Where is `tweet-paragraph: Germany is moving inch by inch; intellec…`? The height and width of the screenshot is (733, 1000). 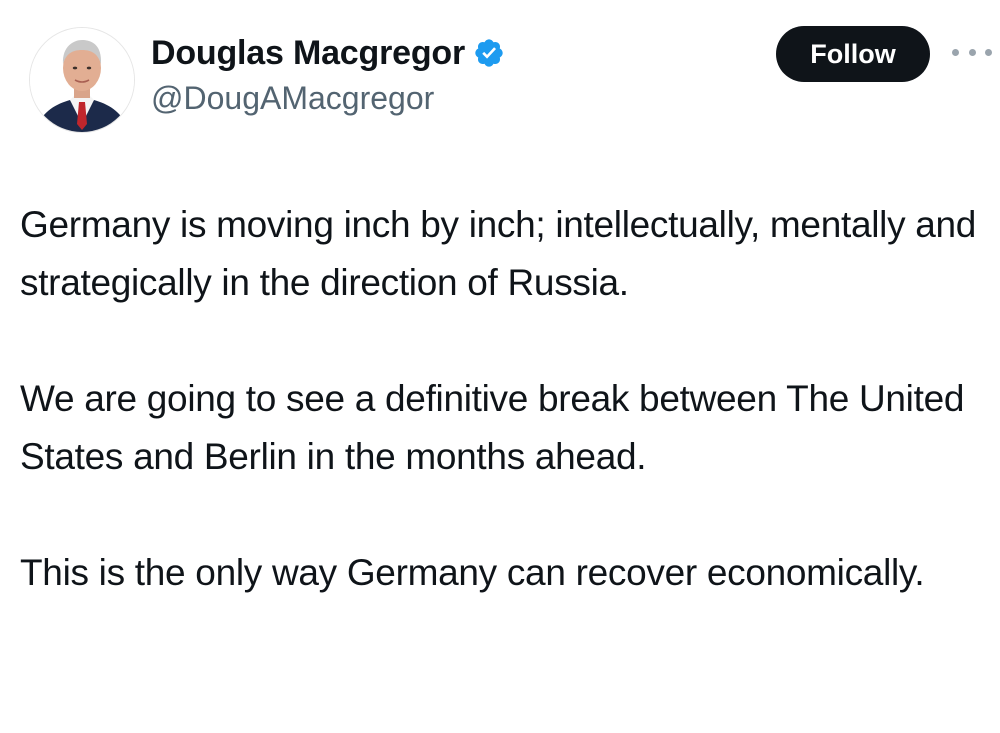 tweet-paragraph: Germany is moving inch by inch; intellec… is located at coordinates (498, 253).